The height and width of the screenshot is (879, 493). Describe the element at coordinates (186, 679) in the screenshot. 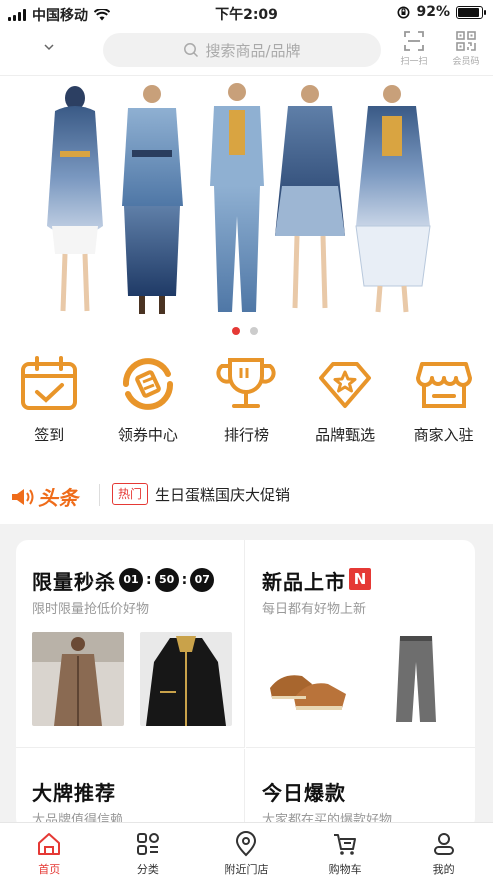

I see `product-thumb-jacket` at that location.